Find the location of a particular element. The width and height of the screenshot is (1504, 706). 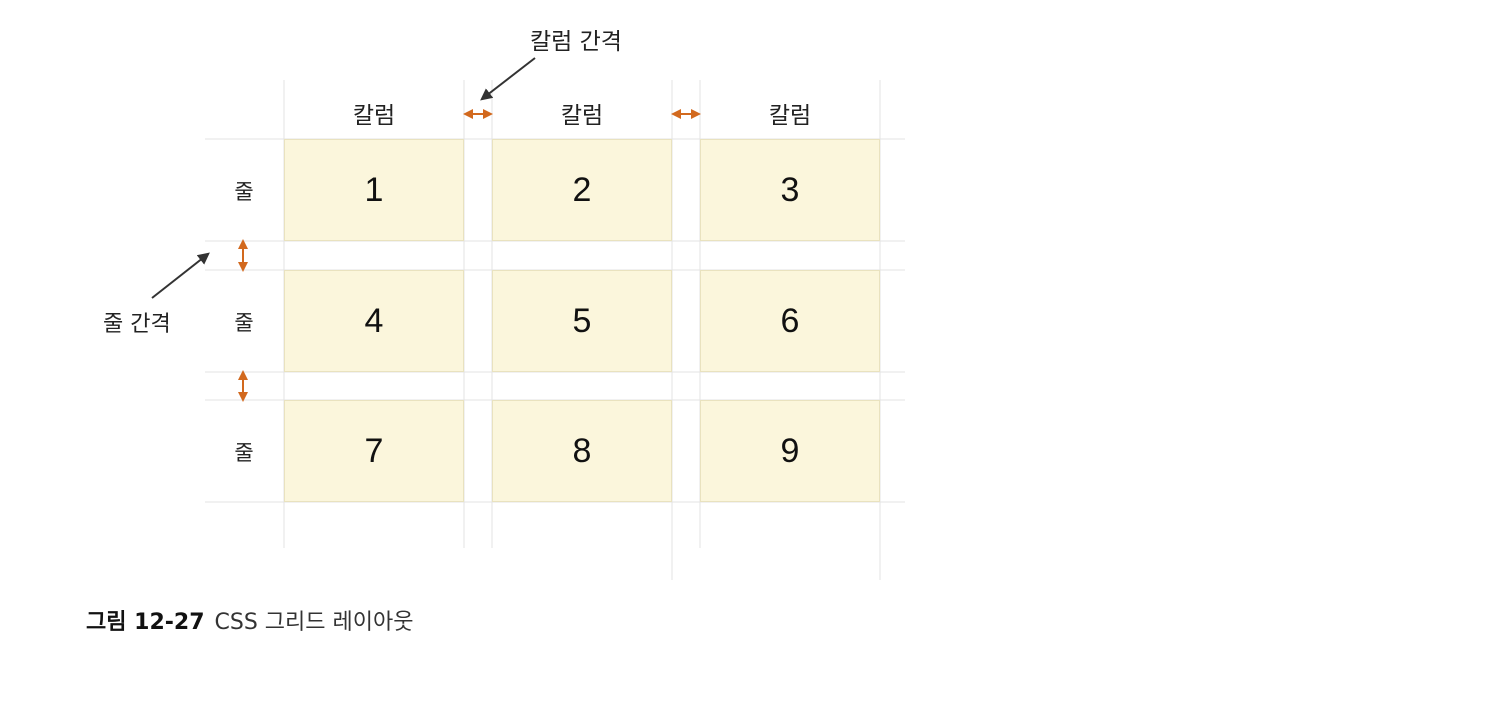

grid-cell-4: 4 is located at coordinates (374, 321).